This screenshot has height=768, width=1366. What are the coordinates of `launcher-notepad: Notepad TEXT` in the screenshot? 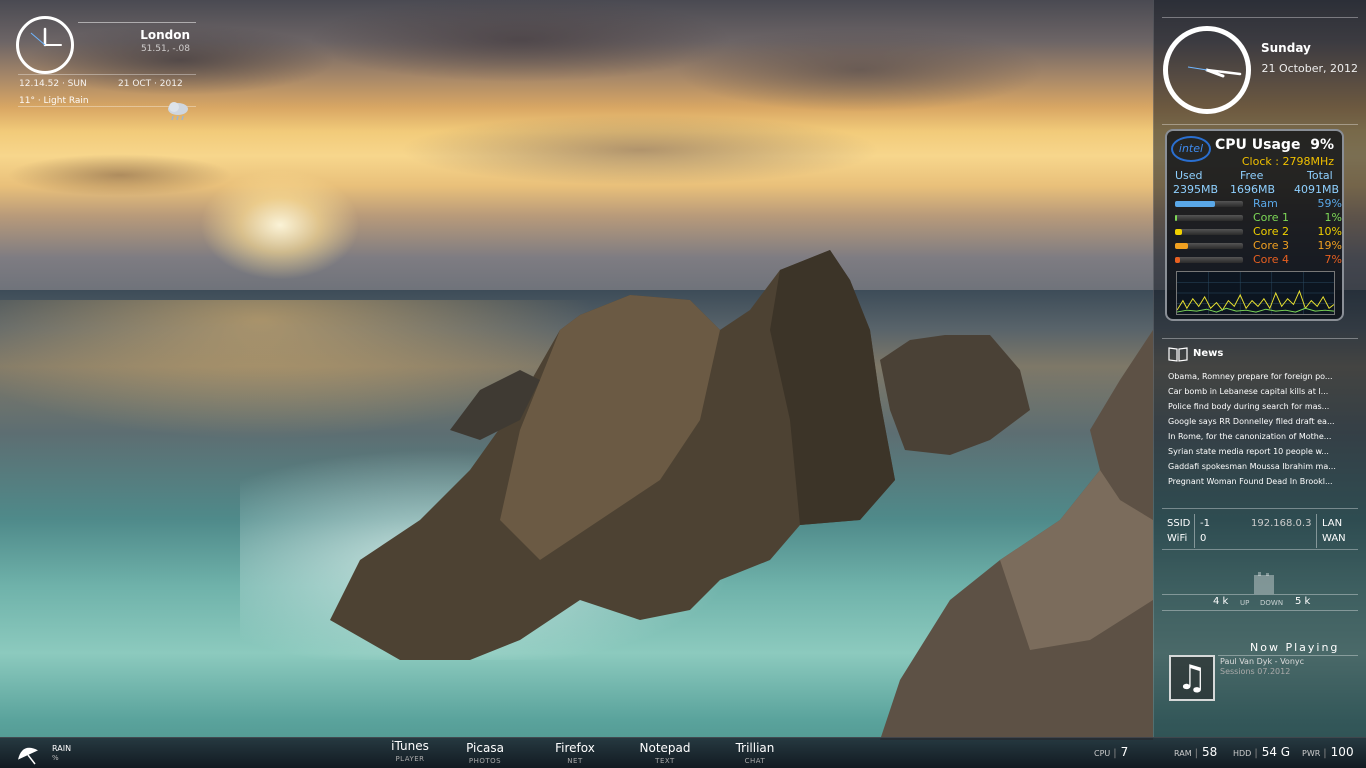 It's located at (665, 753).